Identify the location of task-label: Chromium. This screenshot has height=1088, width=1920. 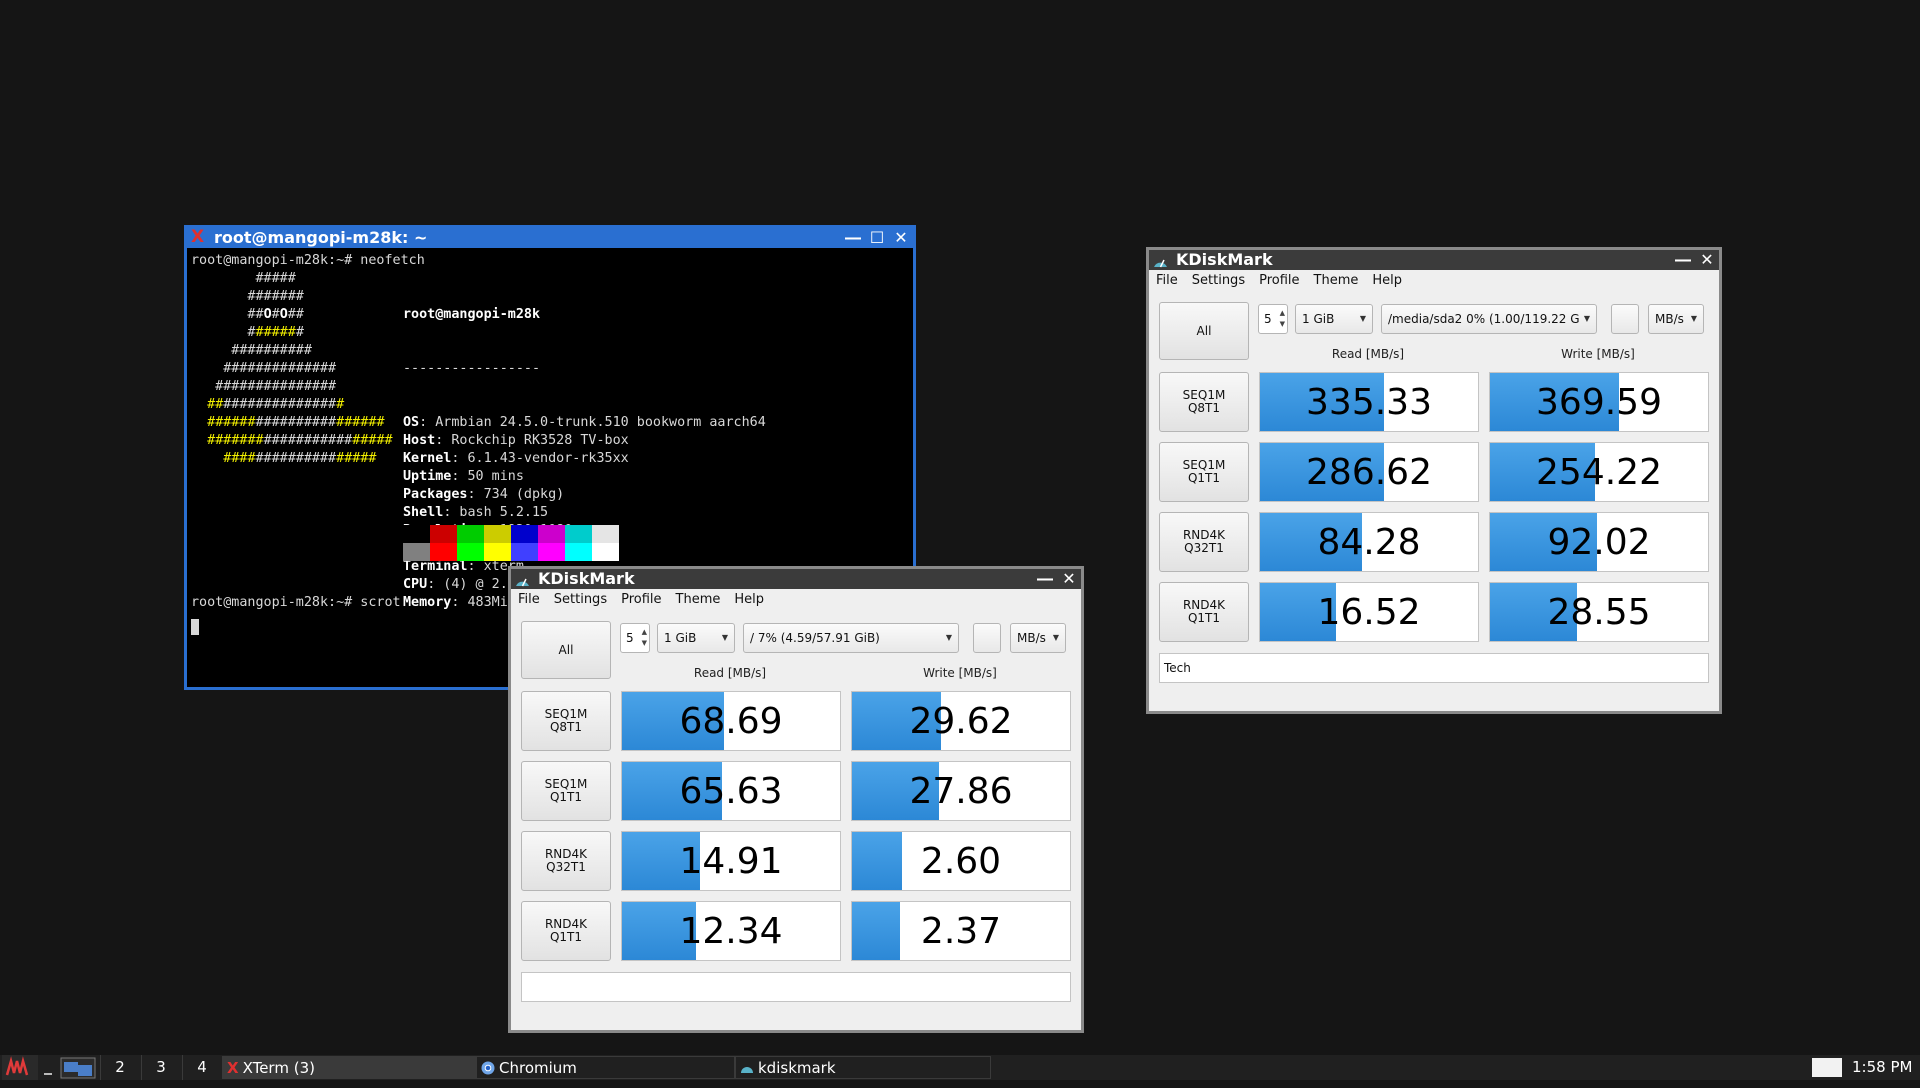
(538, 1068).